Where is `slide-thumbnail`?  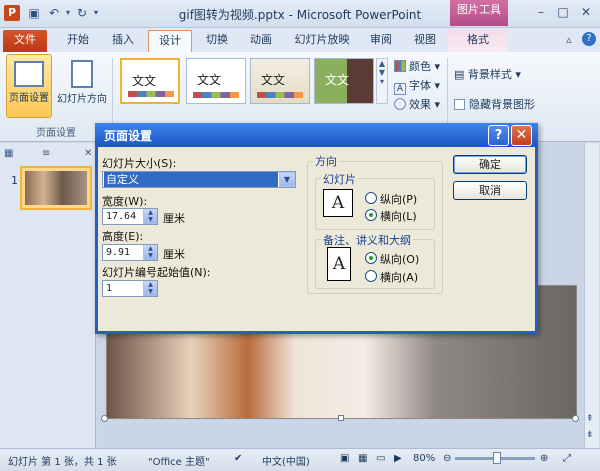 slide-thumbnail is located at coordinates (56, 188).